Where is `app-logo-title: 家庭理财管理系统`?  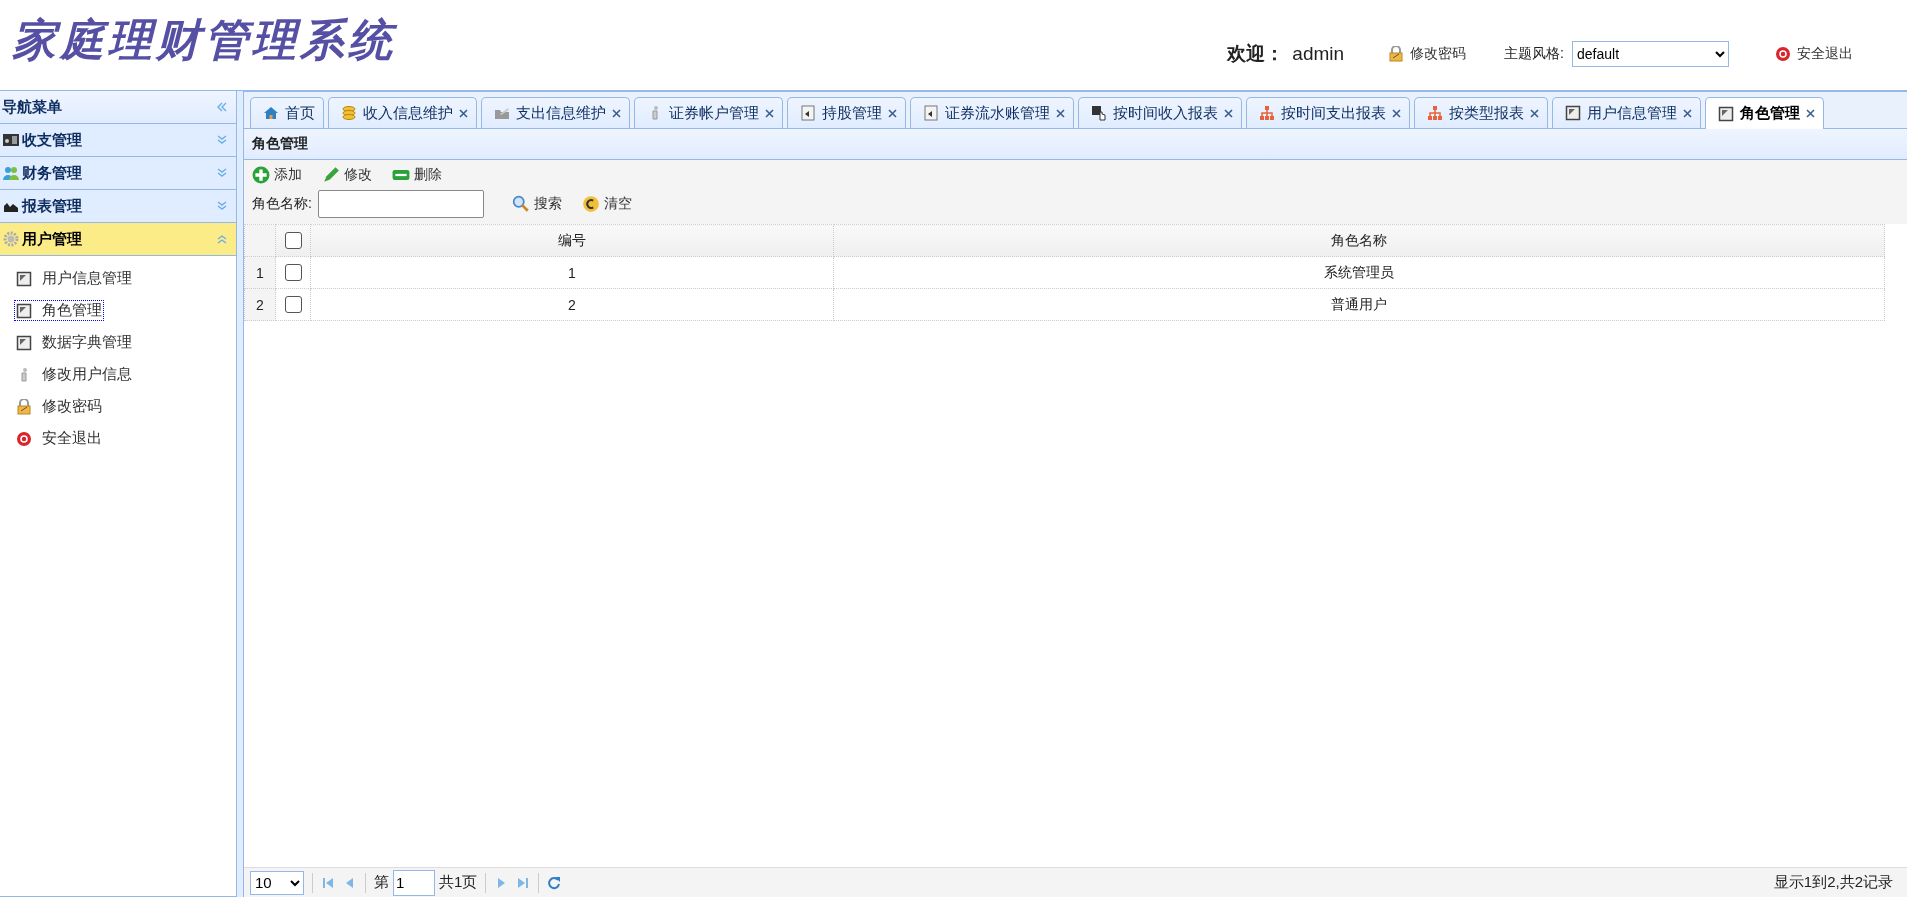
app-logo-title: 家庭理财管理系统 is located at coordinates (204, 39).